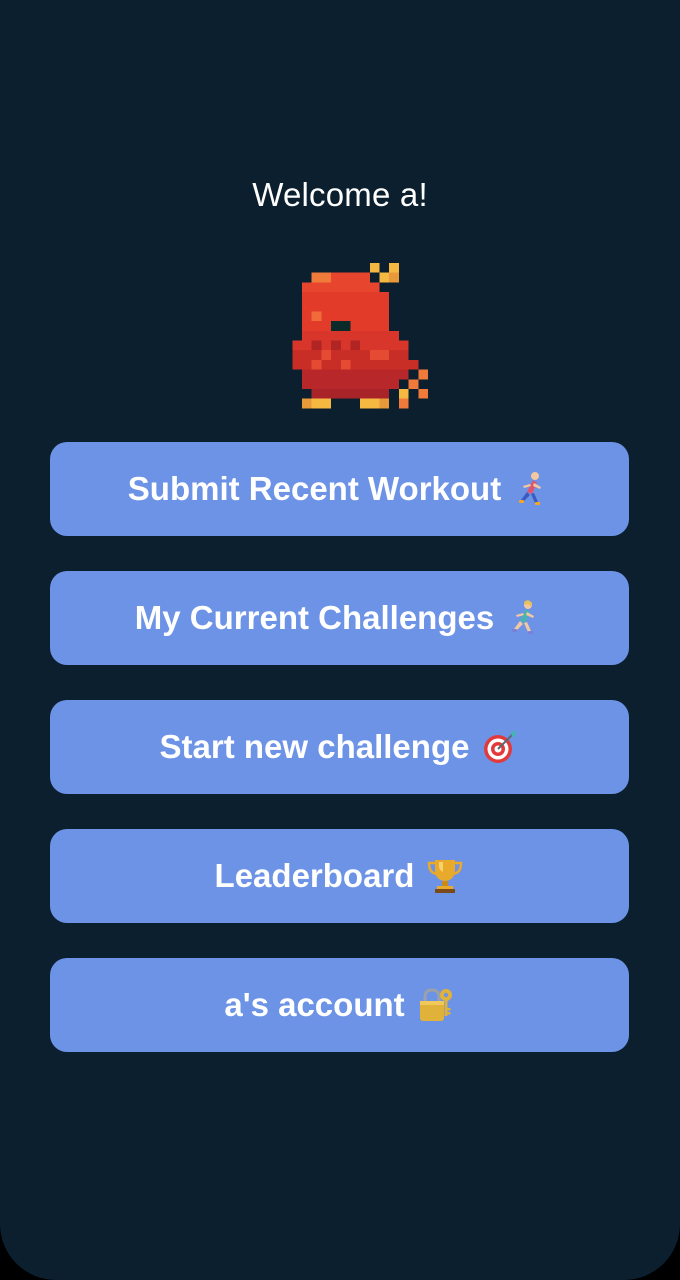 The width and height of the screenshot is (680, 1280). Describe the element at coordinates (523, 617) in the screenshot. I see `runner-woman-icon` at that location.